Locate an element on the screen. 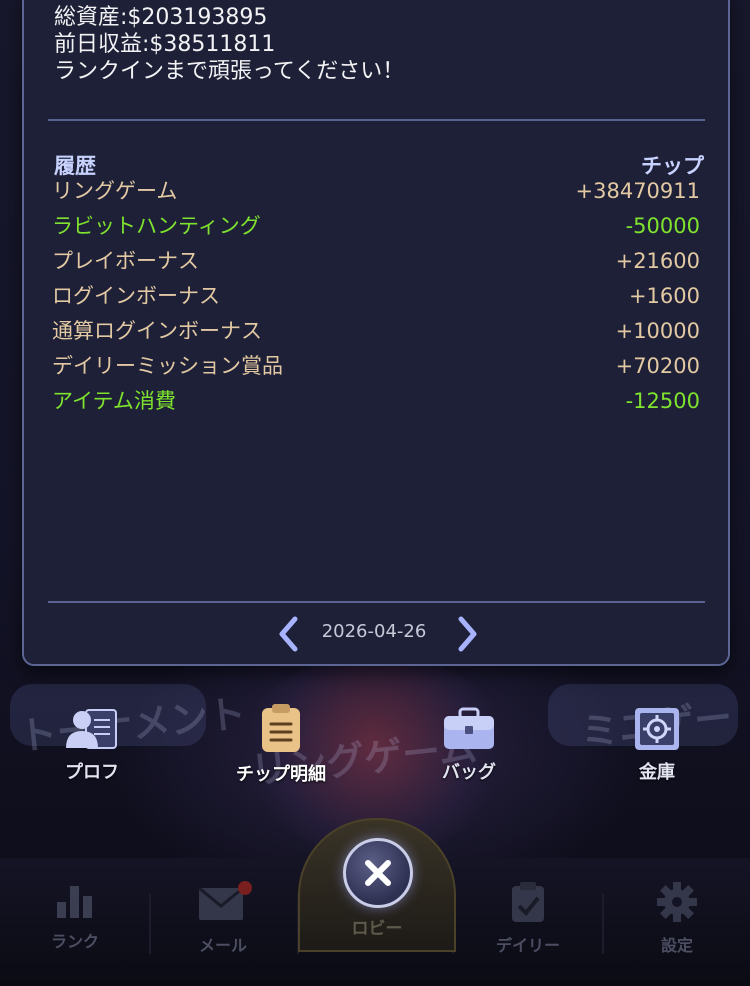  bag-button: バッグ is located at coordinates (469, 745).